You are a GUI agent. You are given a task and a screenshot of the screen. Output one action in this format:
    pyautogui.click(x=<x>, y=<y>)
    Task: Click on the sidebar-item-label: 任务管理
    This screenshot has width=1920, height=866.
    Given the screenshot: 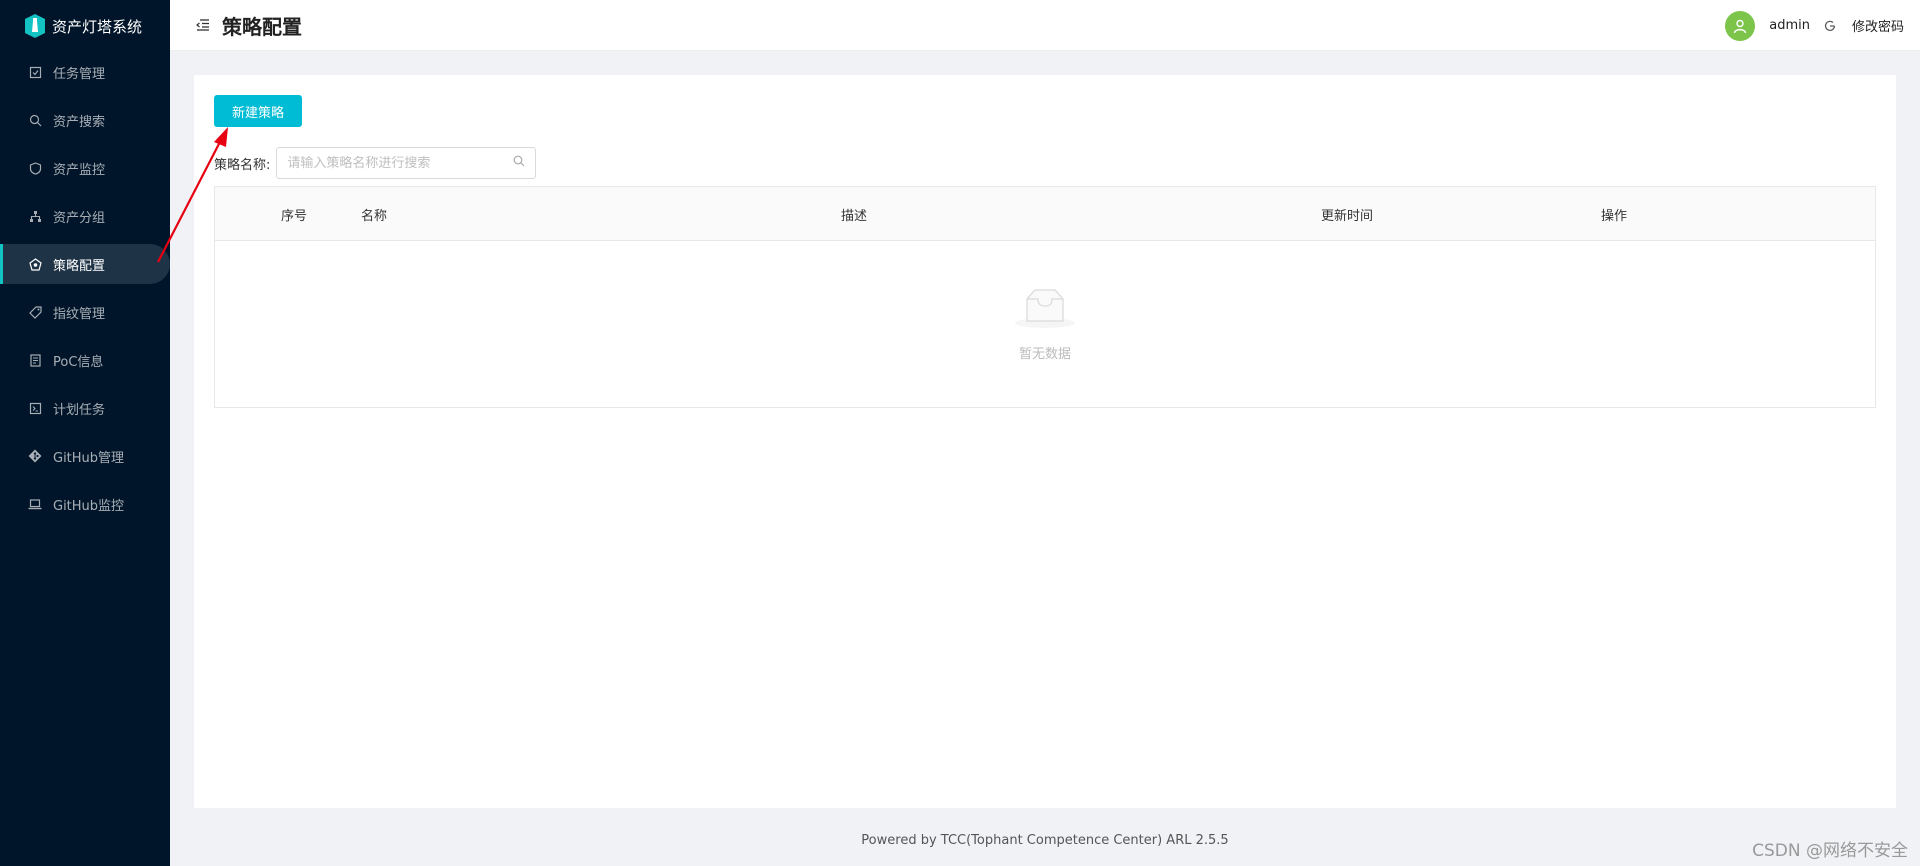 What is the action you would take?
    pyautogui.click(x=79, y=74)
    